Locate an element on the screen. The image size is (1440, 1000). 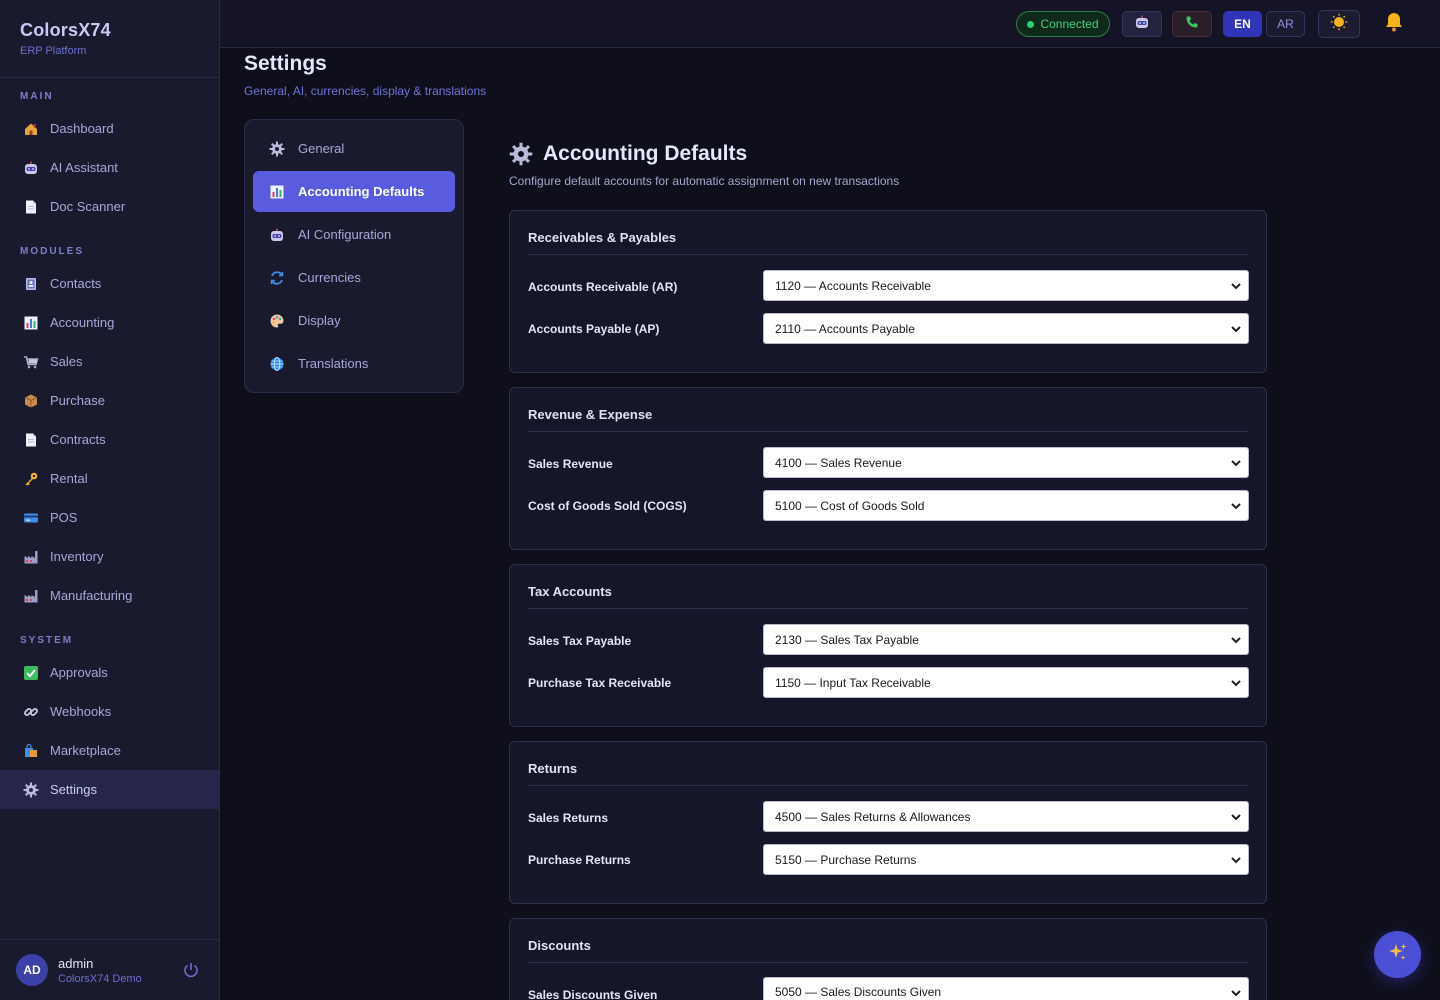
sidebar-item-settings: Settings is located at coordinates (110, 789).